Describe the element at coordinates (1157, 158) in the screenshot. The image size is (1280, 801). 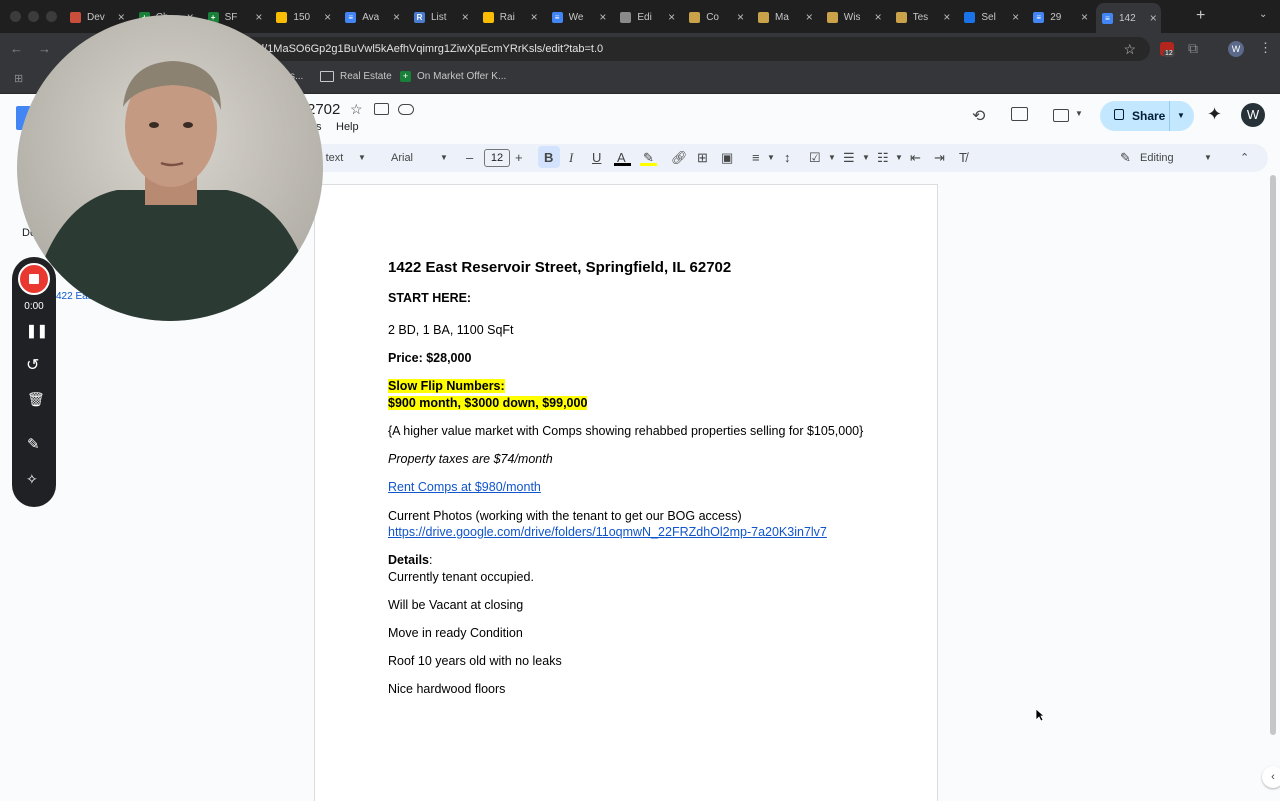
I see `editing-mode-select: Editing` at that location.